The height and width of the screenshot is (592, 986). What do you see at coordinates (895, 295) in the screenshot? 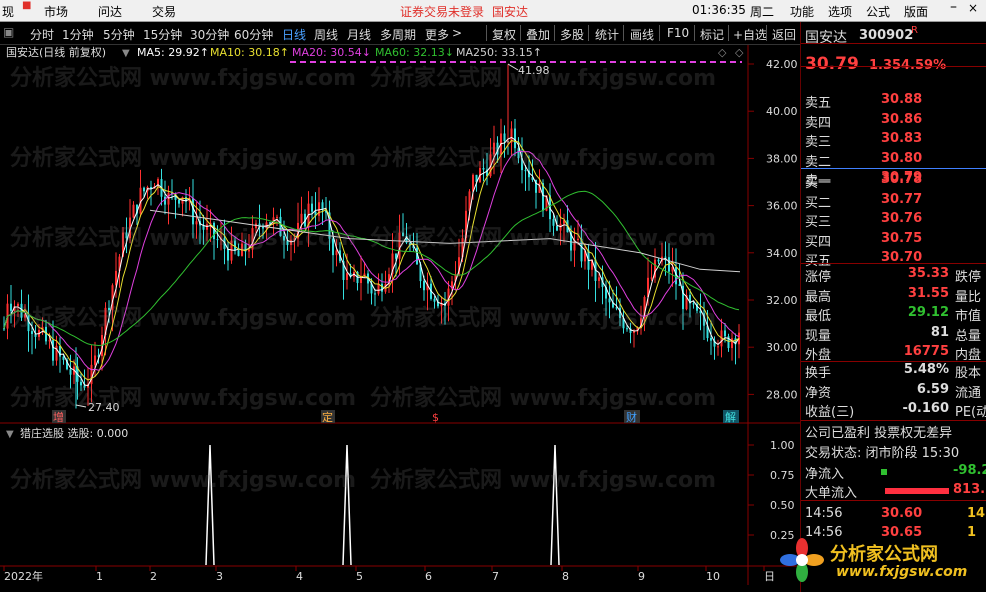
I see `stat-row: 最高 31.55 量比` at bounding box center [895, 295].